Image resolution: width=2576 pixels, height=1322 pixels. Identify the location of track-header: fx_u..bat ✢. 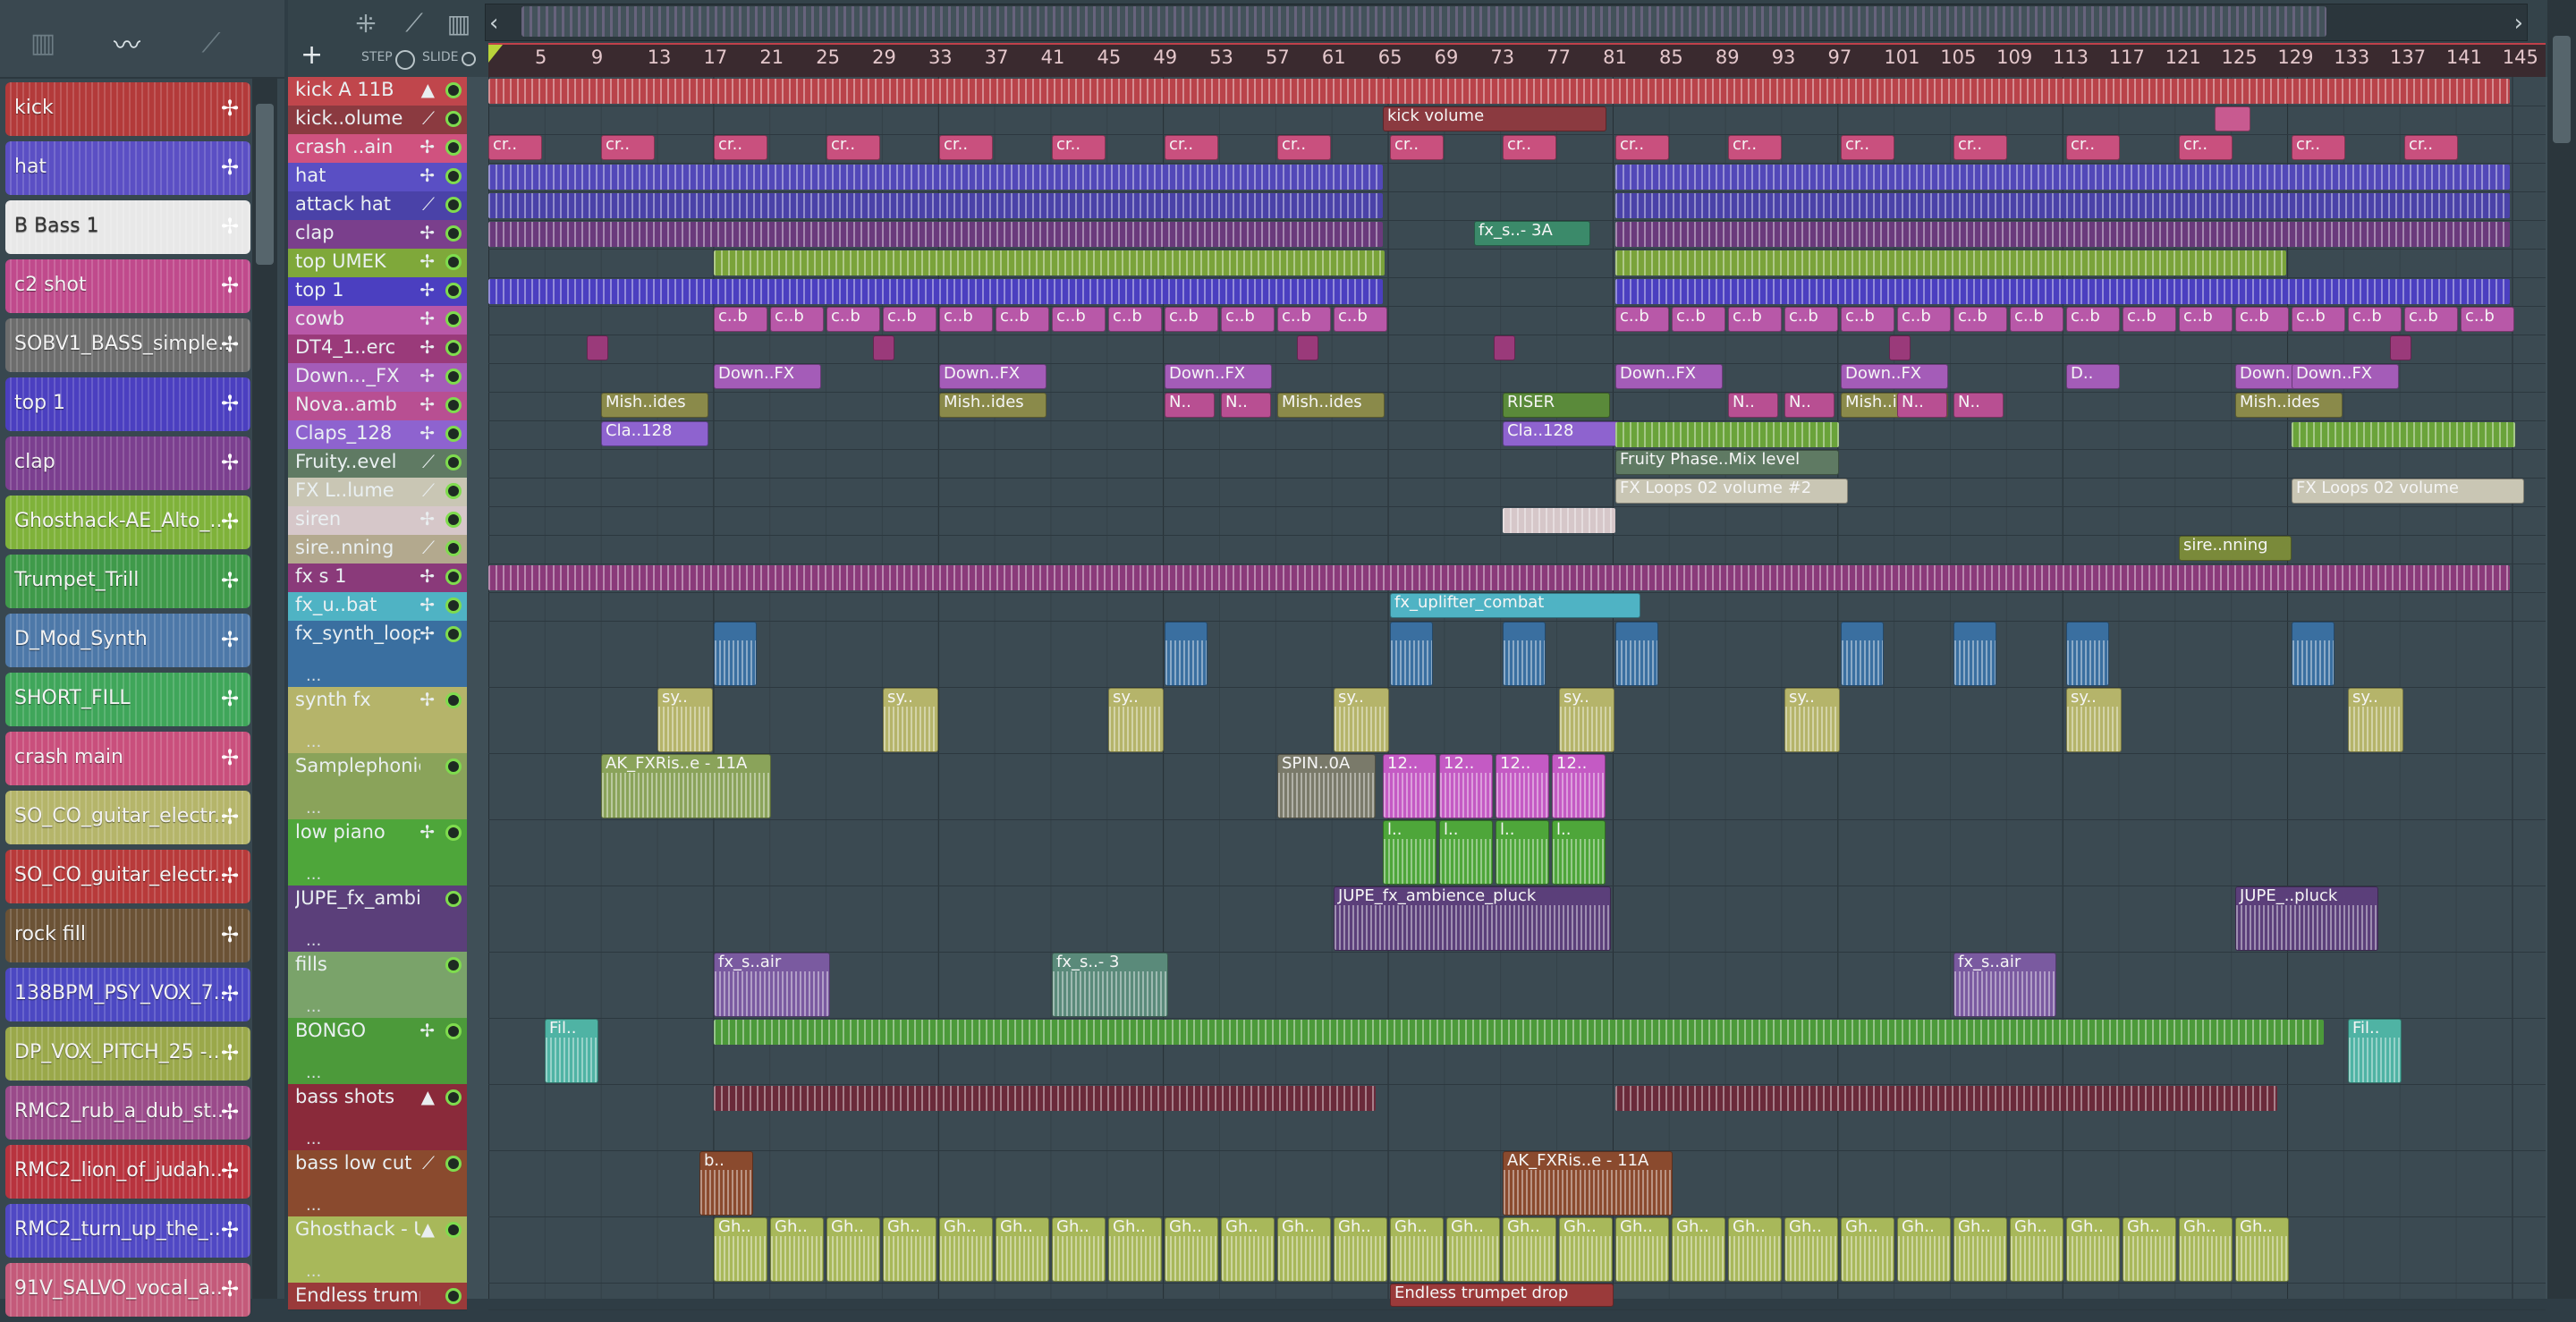
(377, 607).